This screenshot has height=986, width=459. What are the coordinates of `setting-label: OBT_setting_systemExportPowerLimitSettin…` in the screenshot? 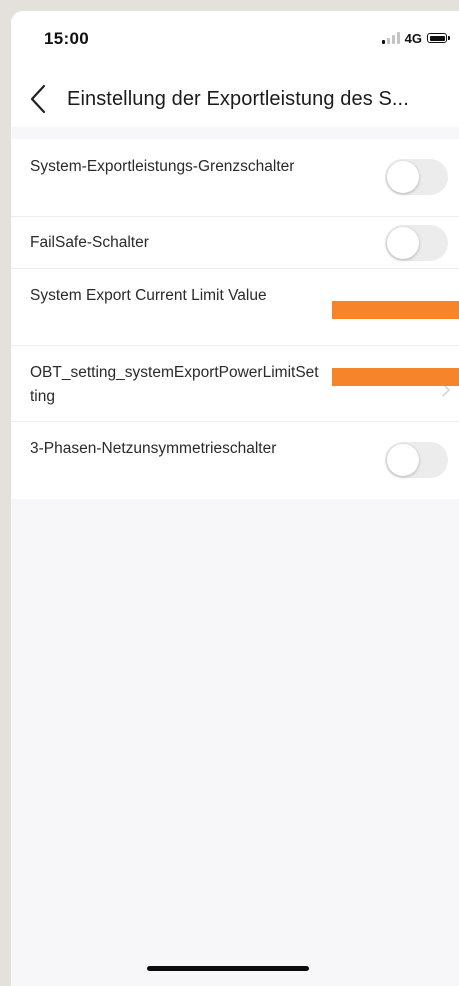 It's located at (174, 384).